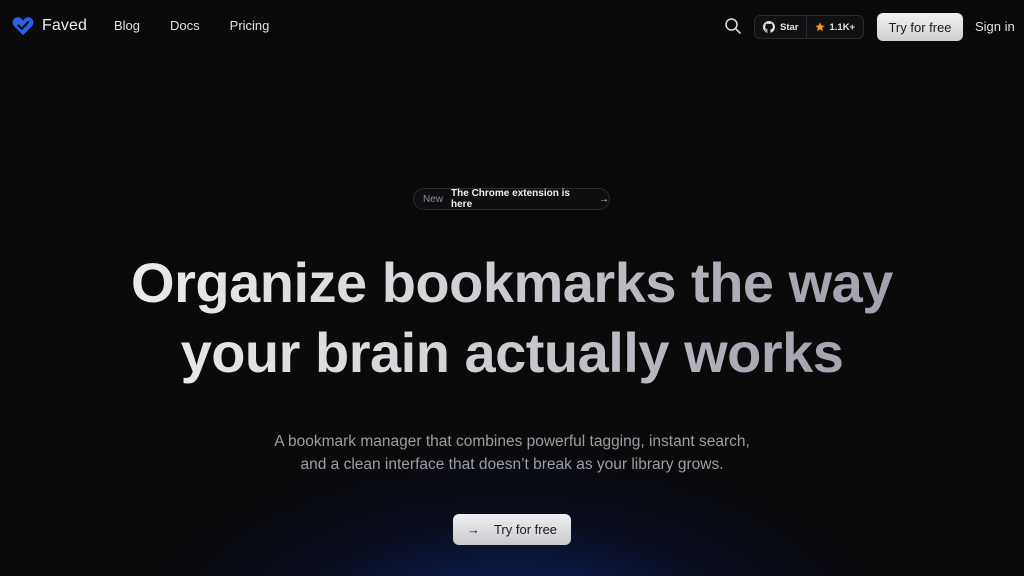 Image resolution: width=1024 pixels, height=576 pixels. I want to click on nav-links: Blog Docs Pricing, so click(206, 25).